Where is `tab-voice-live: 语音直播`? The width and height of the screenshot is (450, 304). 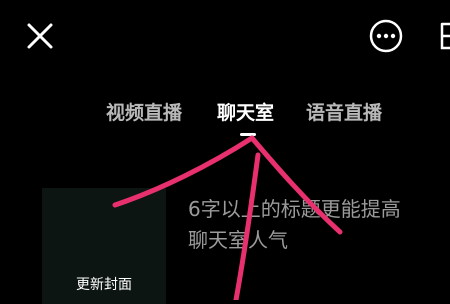
tab-voice-live: 语音直播 is located at coordinates (344, 113).